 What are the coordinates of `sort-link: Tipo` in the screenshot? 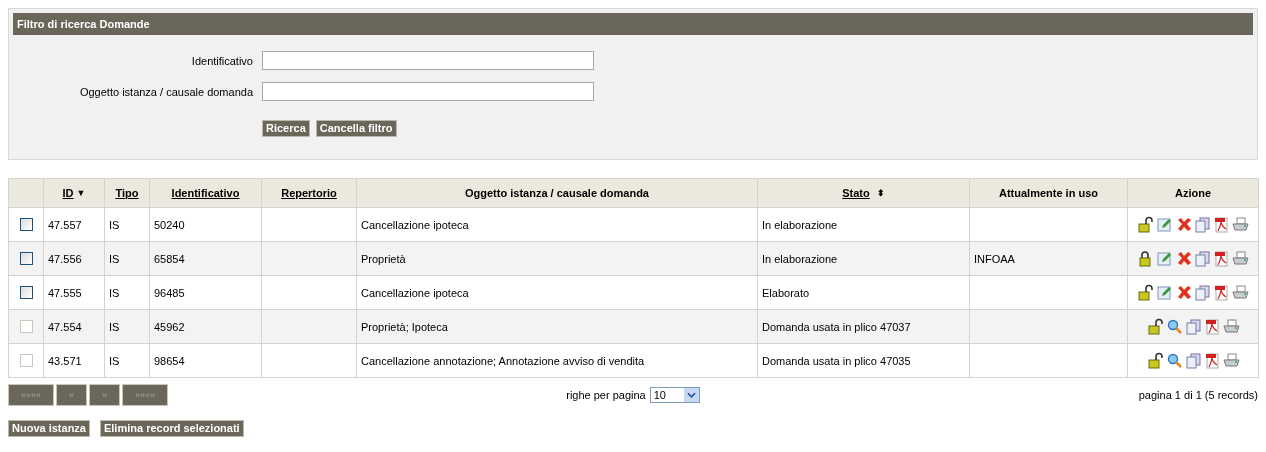 It's located at (127, 193).